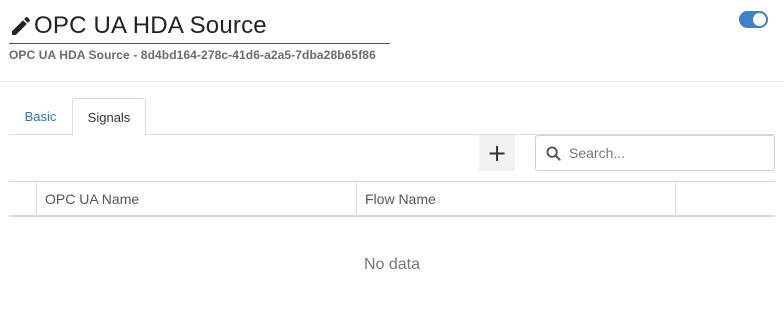 The width and height of the screenshot is (784, 324). I want to click on grid-header: OPC UA Name Flow Name, so click(392, 199).